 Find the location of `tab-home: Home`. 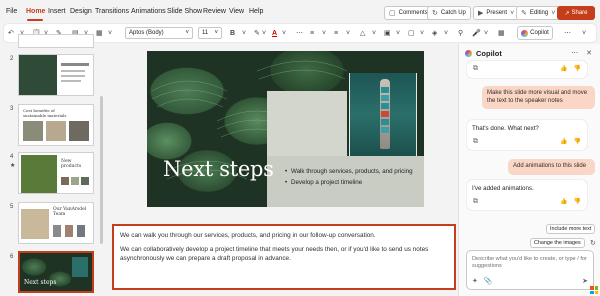

tab-home: Home is located at coordinates (35, 11).